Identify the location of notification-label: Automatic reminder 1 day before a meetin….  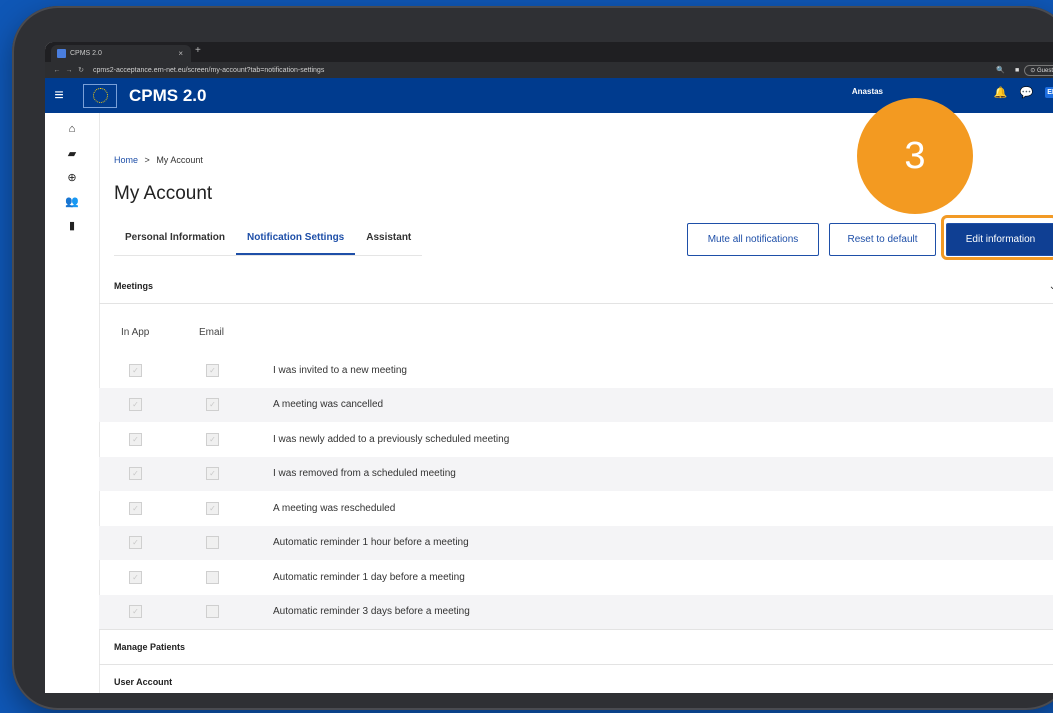
(369, 577).